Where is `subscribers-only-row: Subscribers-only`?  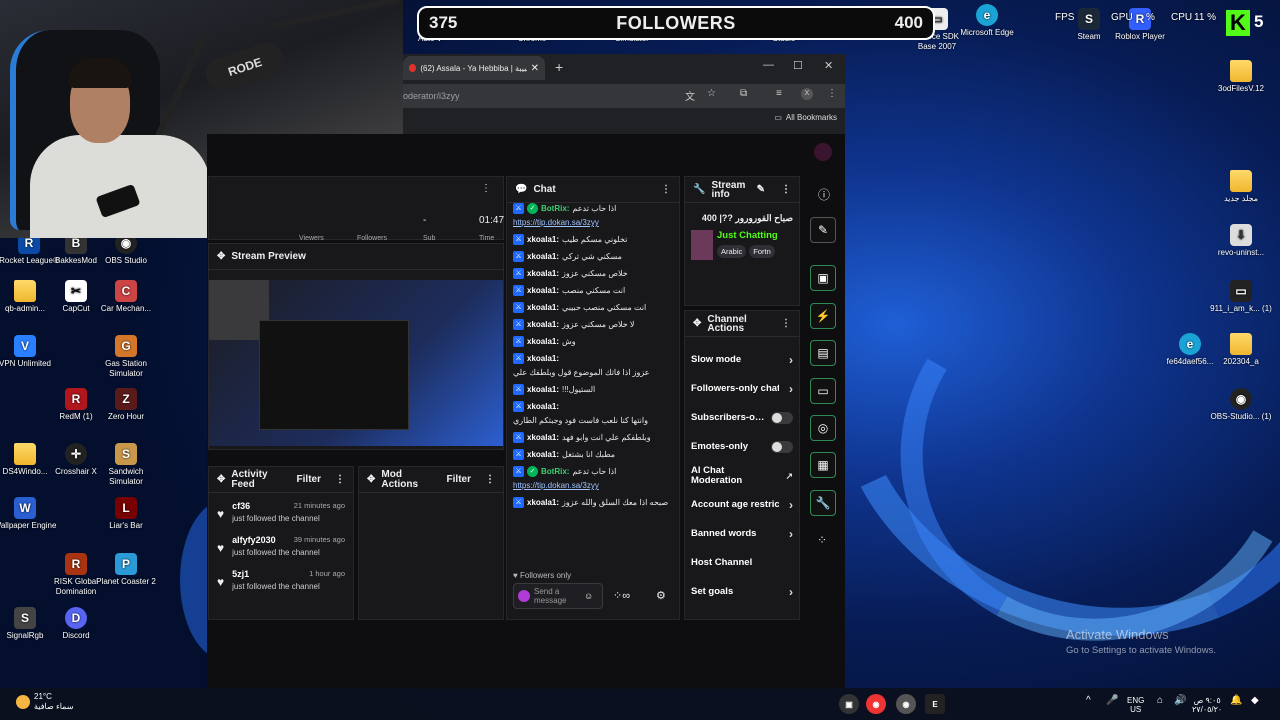 subscribers-only-row: Subscribers-only is located at coordinates (742, 417).